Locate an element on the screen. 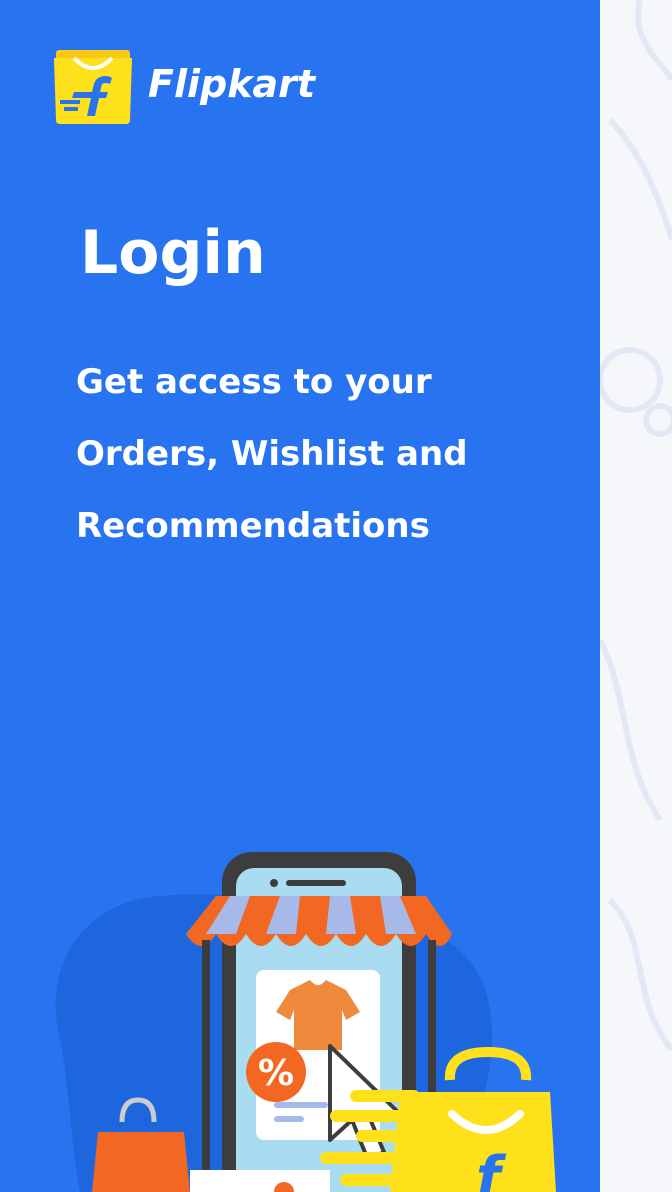 The width and height of the screenshot is (672, 1192). flipkart-logo: Flipkart is located at coordinates (183, 84).